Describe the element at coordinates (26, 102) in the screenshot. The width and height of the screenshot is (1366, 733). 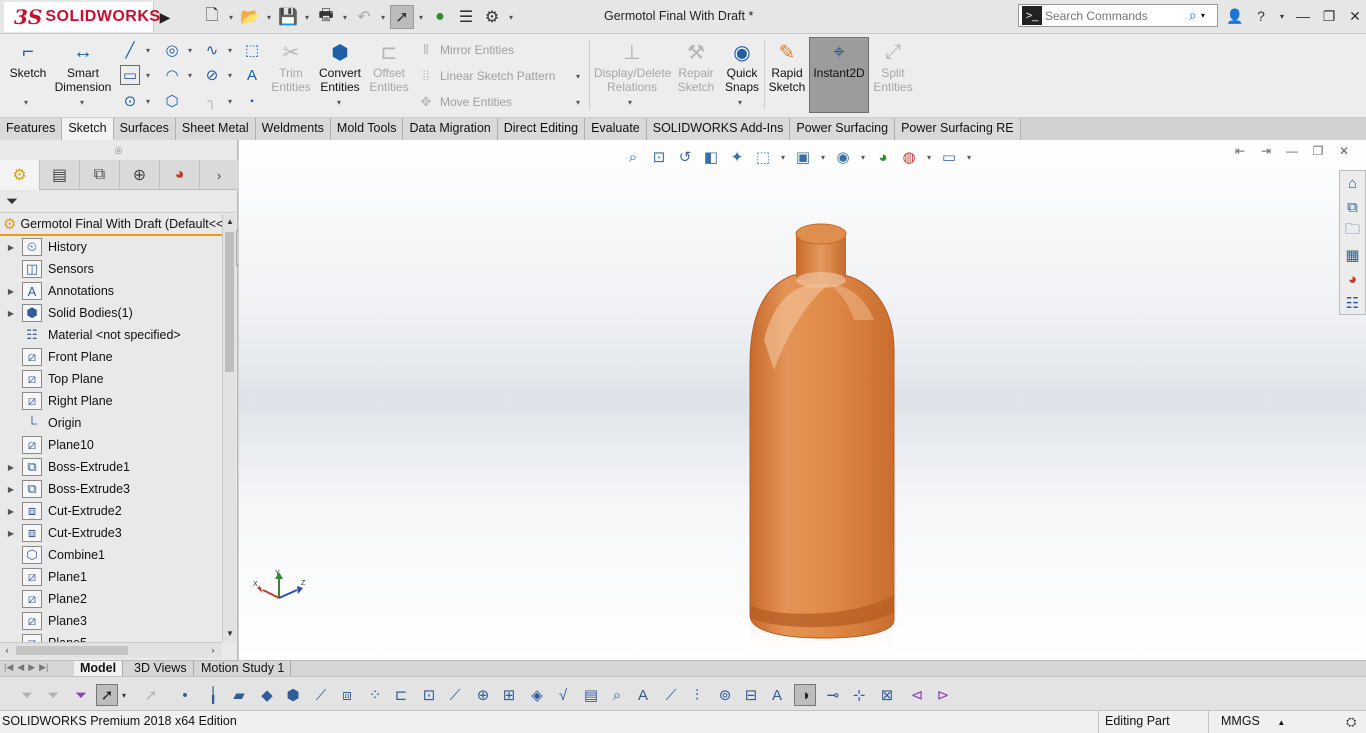
I see `sketch-dropdown-icon: ▾` at that location.